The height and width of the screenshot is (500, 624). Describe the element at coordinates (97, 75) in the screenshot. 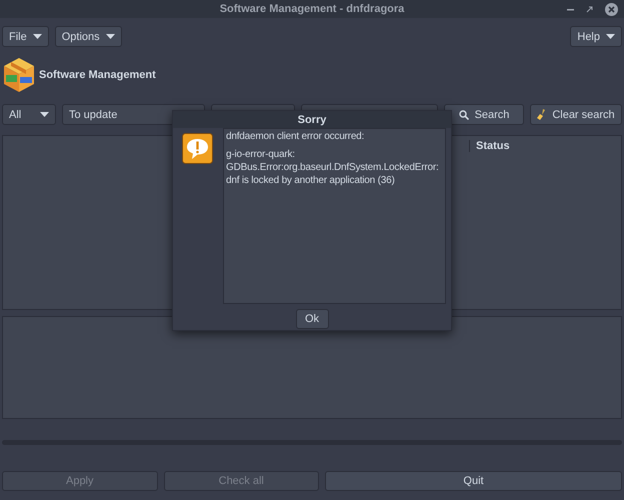

I see `app-heading: Software Management` at that location.